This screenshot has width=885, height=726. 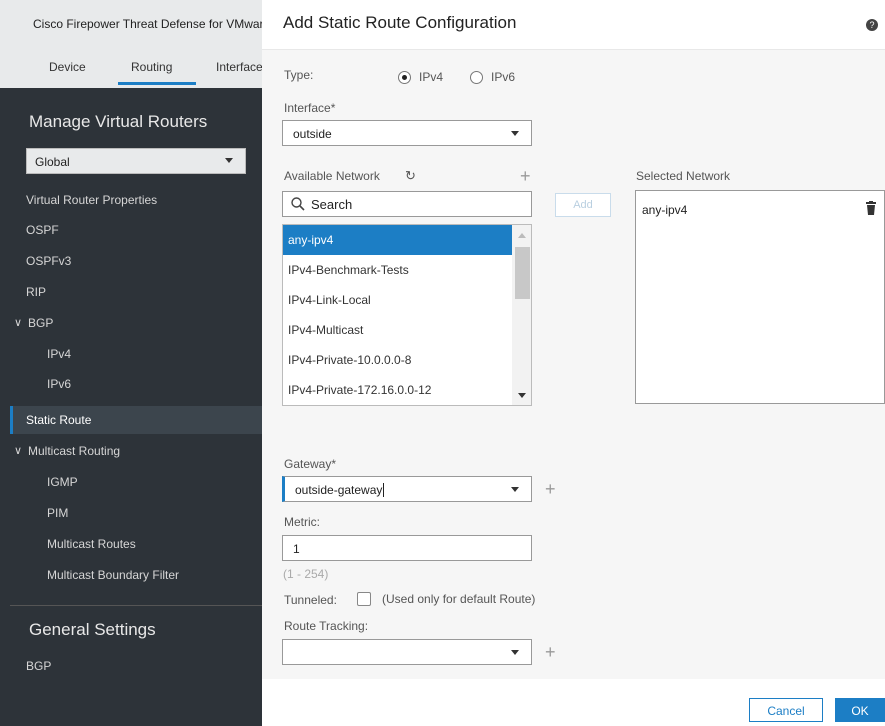 I want to click on list-item: IPv4-Benchmark-Tests, so click(x=397, y=270).